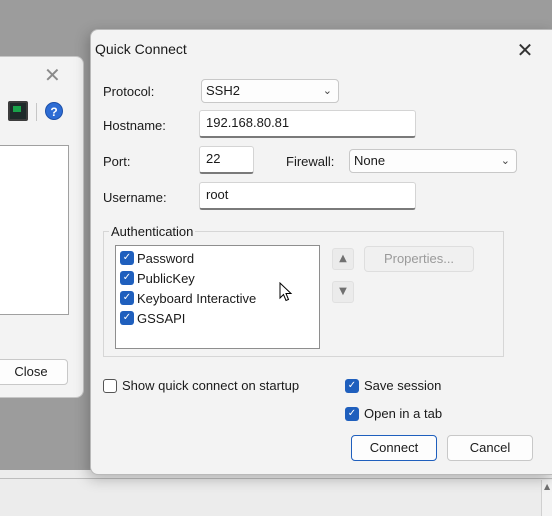 This screenshot has height=516, width=552. What do you see at coordinates (211, 385) in the screenshot?
I see `show-quick-connect-label: Show quick connect on startup` at bounding box center [211, 385].